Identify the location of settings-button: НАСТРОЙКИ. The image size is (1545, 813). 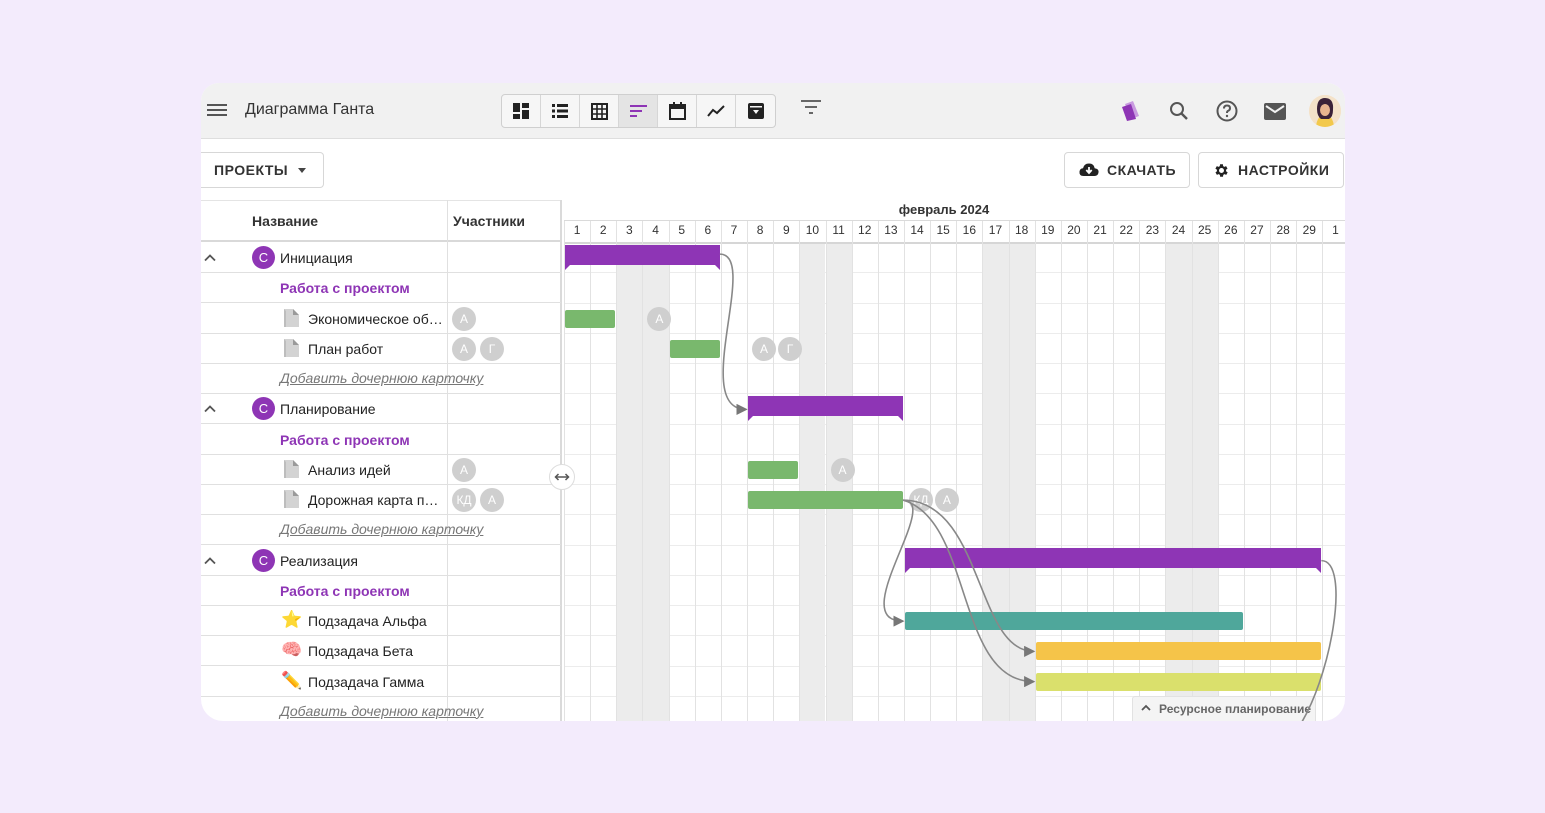
(1271, 170).